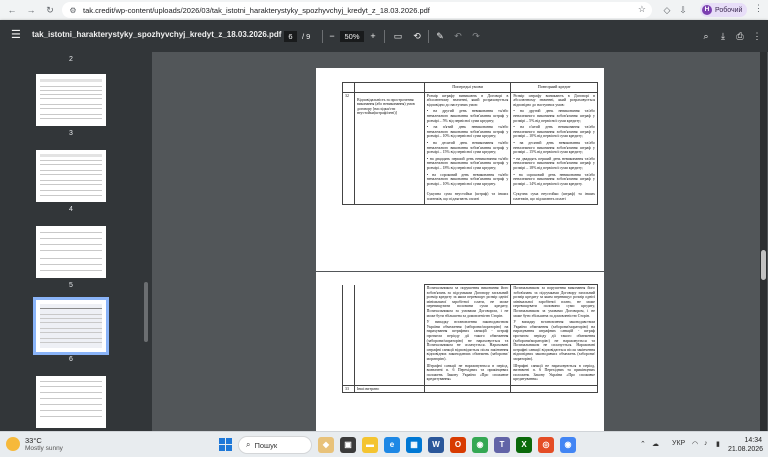 This screenshot has height=457, width=768. Describe the element at coordinates (643, 444) in the screenshot. I see `tray-chevron-icon: ⌃` at that location.